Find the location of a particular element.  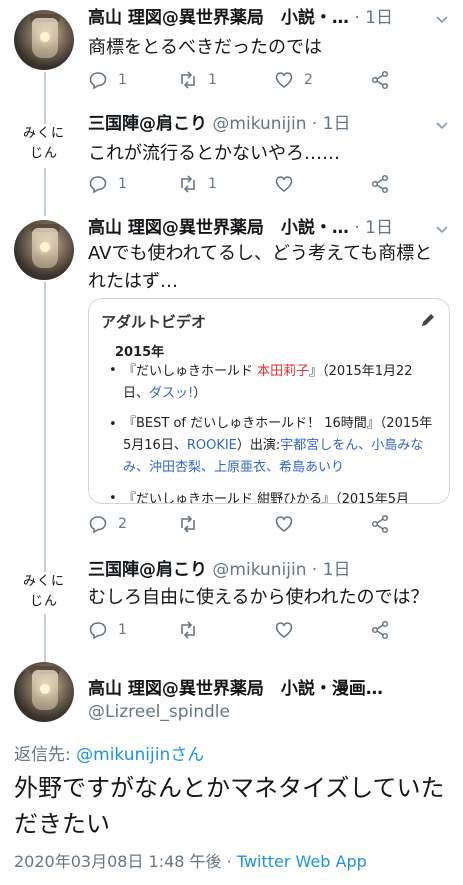

reply-count: 2 is located at coordinates (122, 524).